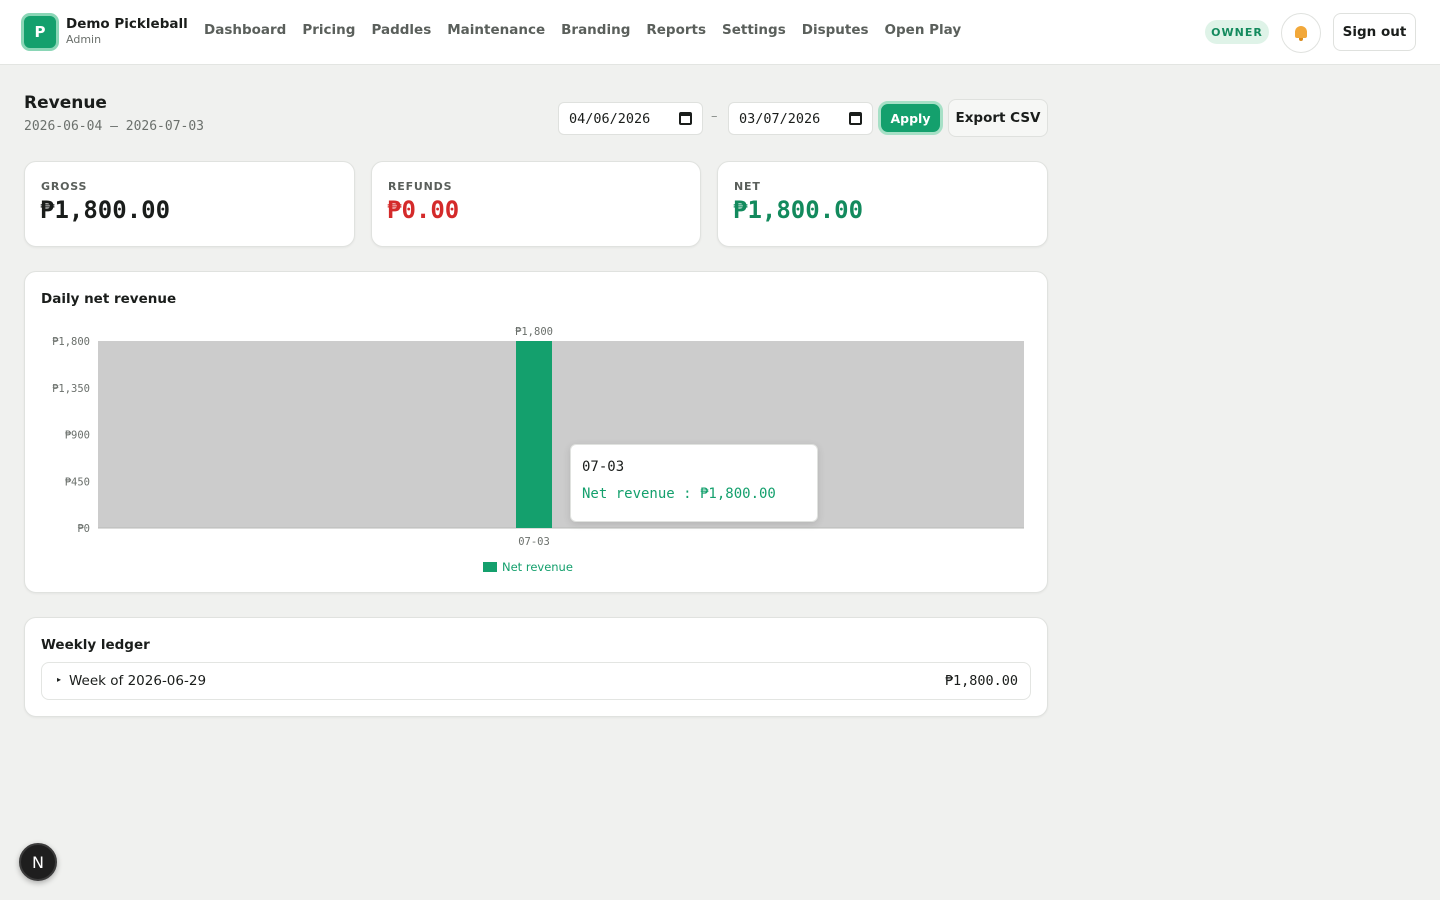 The image size is (1440, 900). I want to click on ledger-row: ▸ Week of 2026-06-29 ₱1,800.00, so click(536, 681).